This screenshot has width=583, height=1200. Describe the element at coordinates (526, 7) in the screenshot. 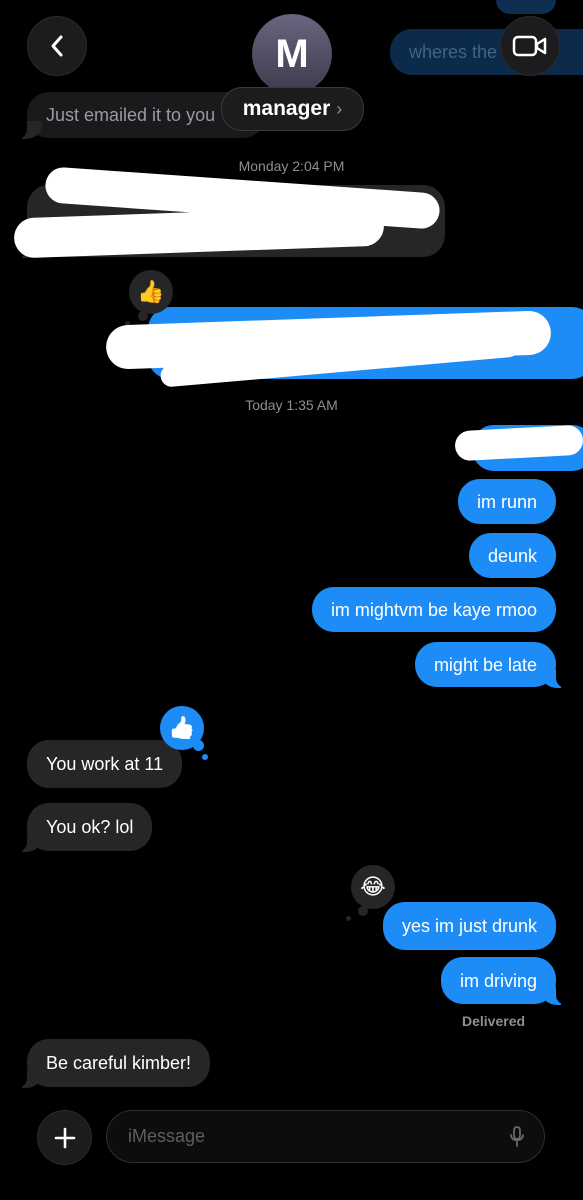

I see `ghost-outgoing-fragment` at that location.